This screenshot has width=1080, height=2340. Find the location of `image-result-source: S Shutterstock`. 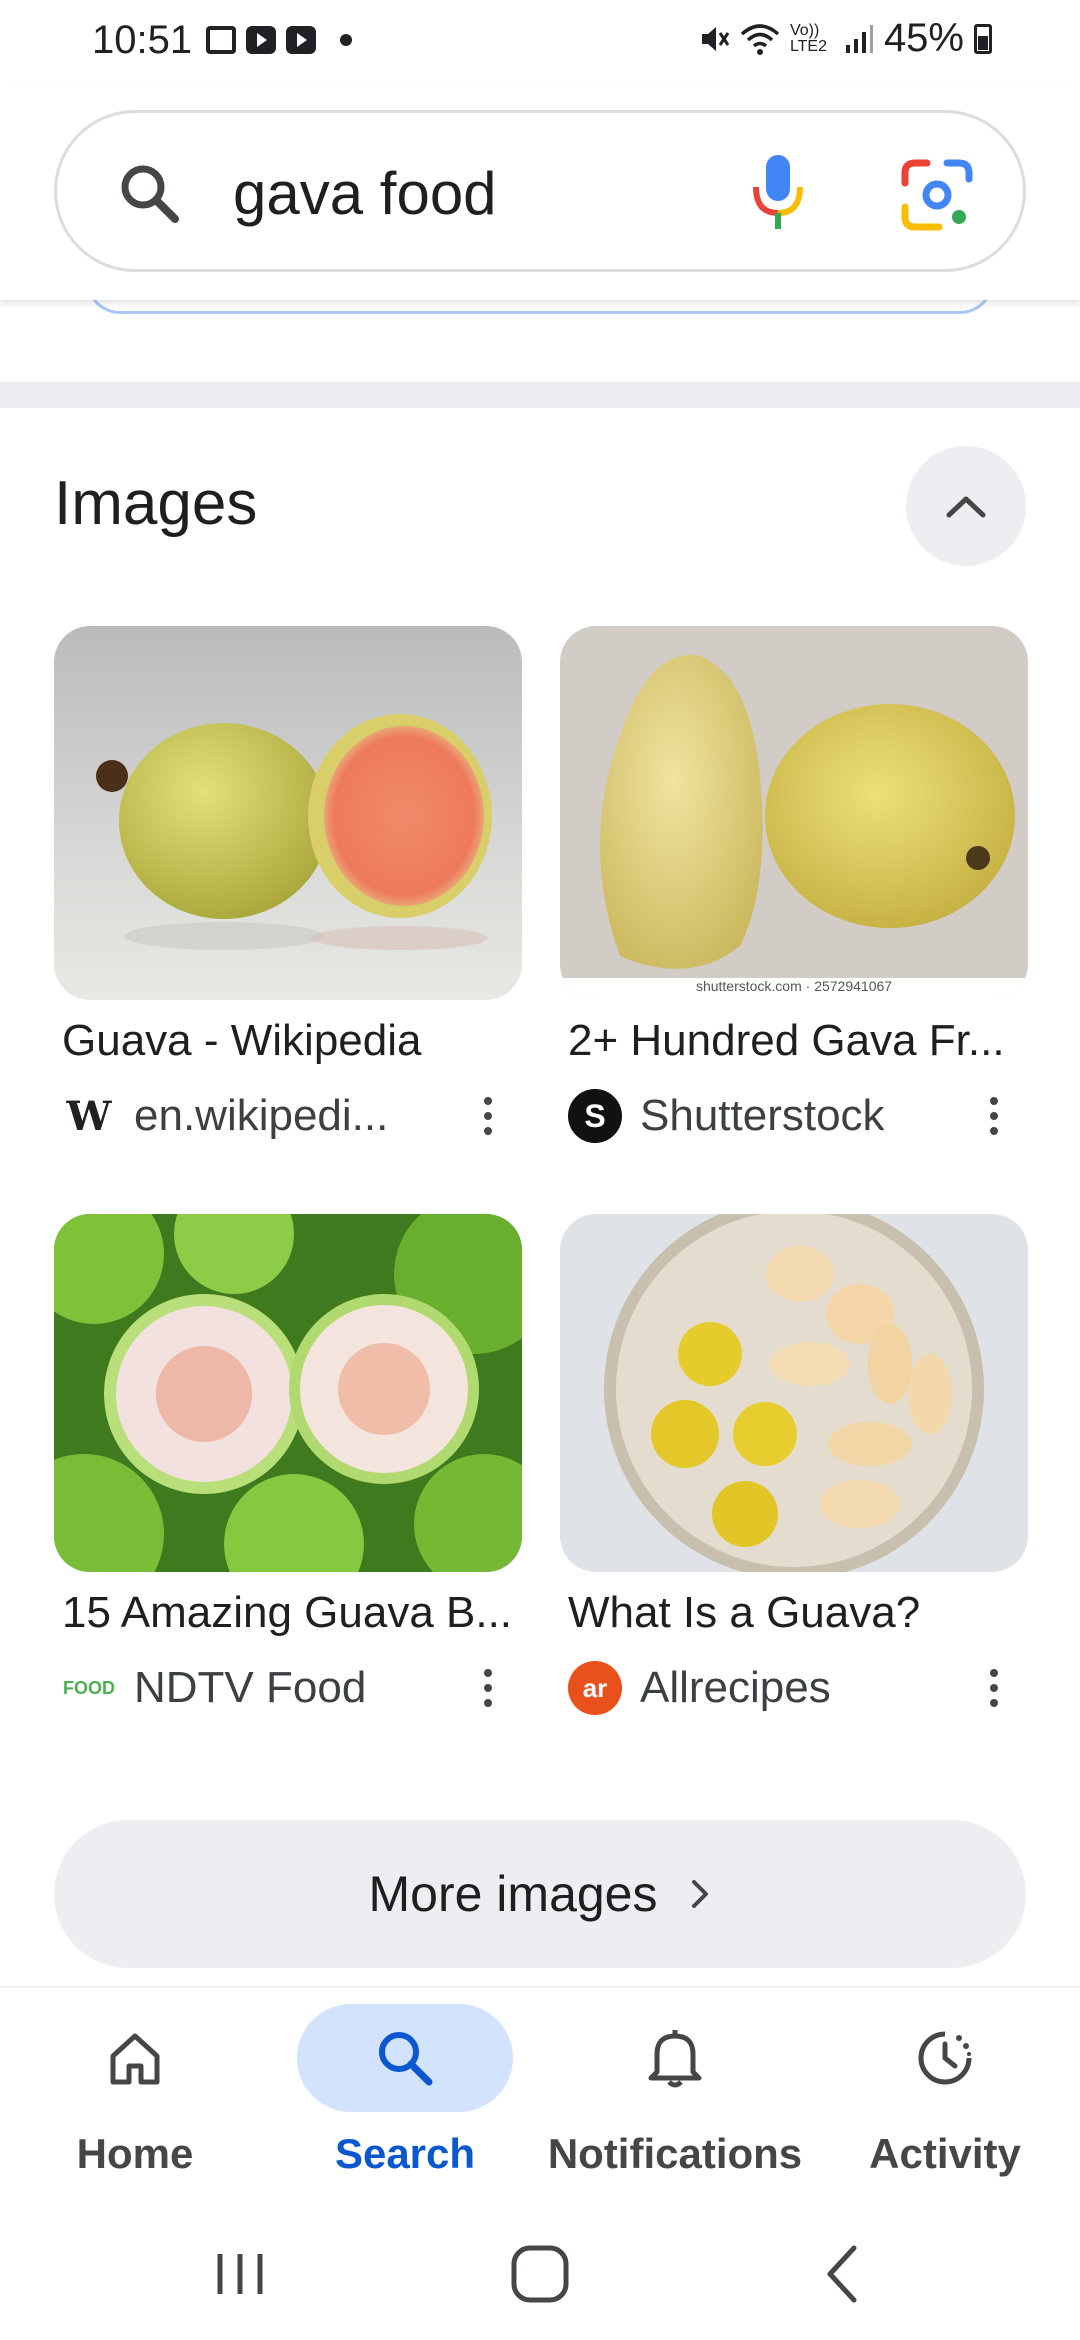

image-result-source: S Shutterstock is located at coordinates (794, 1116).